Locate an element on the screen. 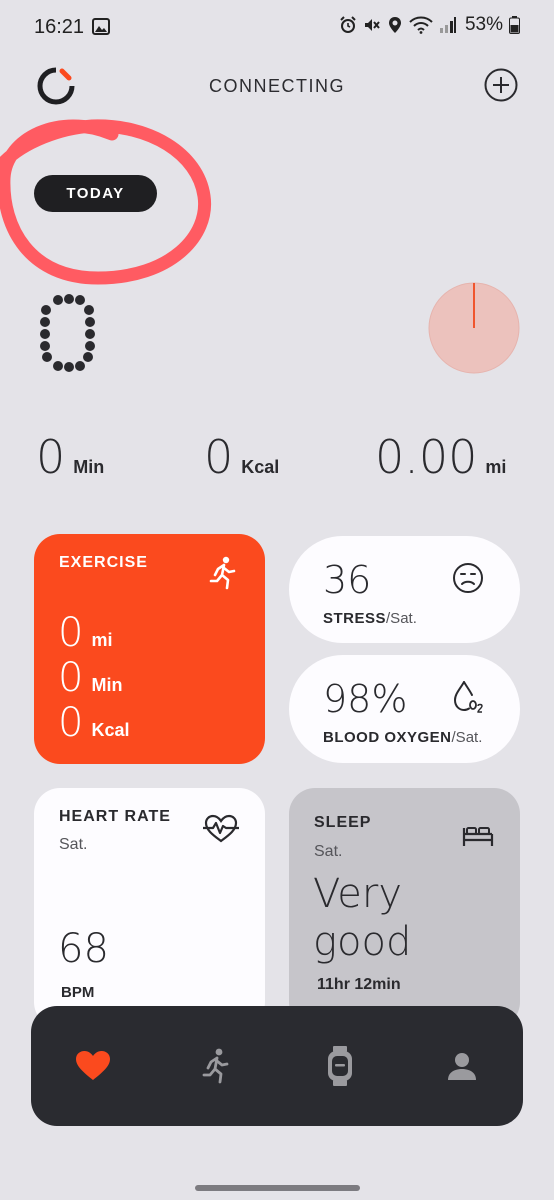 This screenshot has height=1200, width=554. nav-exercise-tab is located at coordinates (215, 1066).